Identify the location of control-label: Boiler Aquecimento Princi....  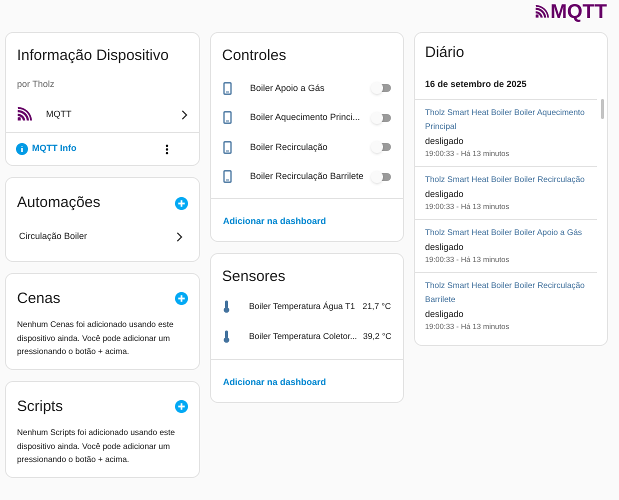
(306, 117).